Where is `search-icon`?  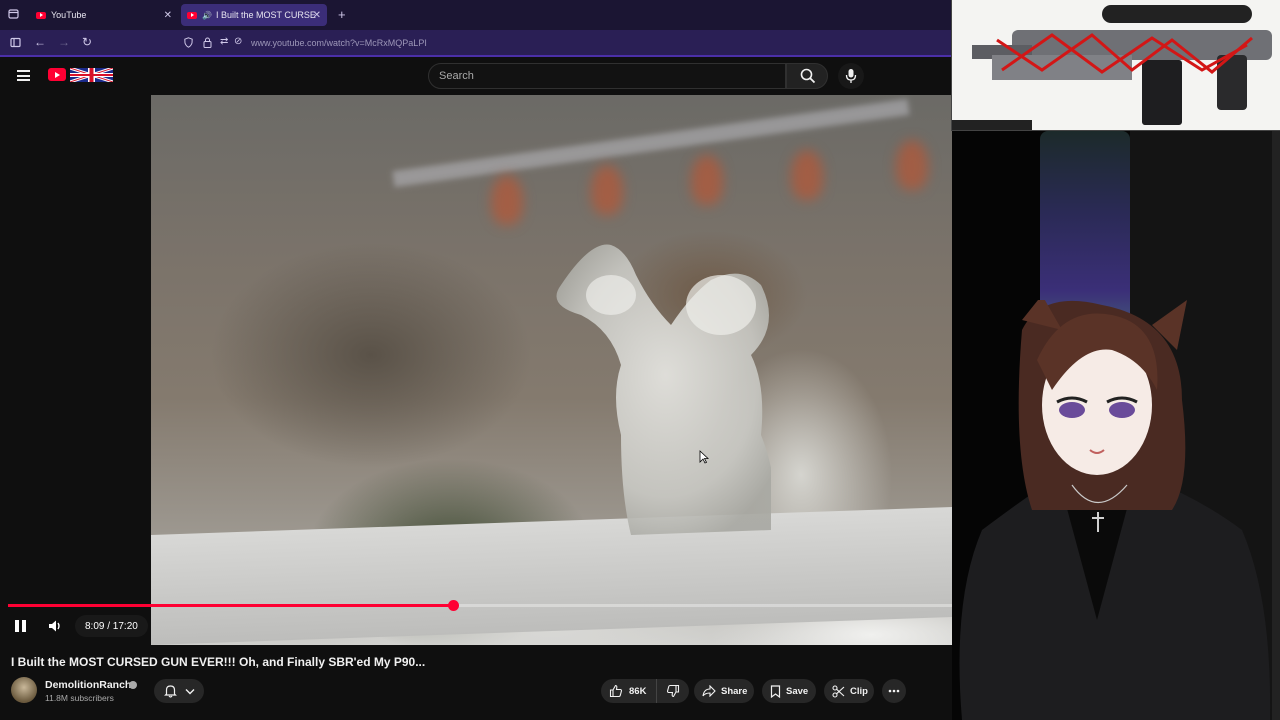
search-icon is located at coordinates (808, 76).